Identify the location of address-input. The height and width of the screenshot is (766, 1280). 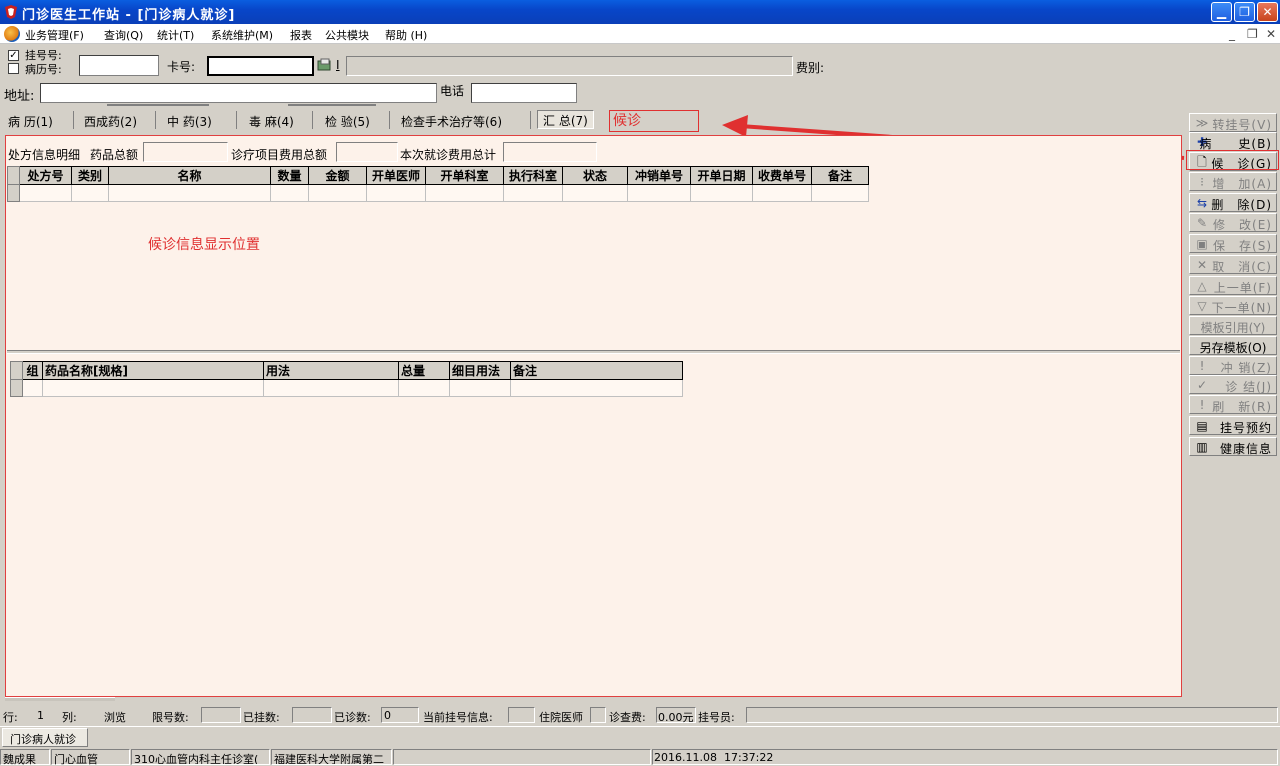
(238, 93).